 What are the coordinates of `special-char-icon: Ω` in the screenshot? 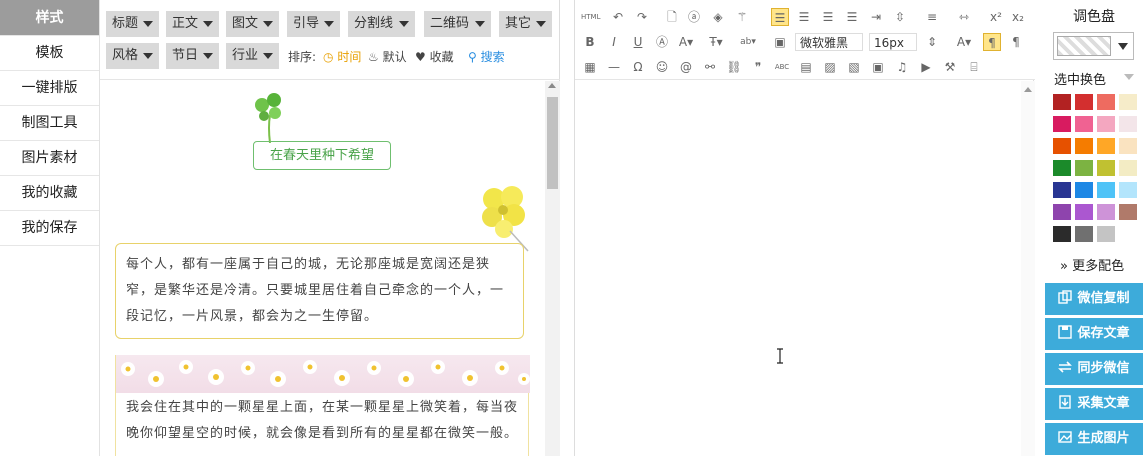 It's located at (638, 67).